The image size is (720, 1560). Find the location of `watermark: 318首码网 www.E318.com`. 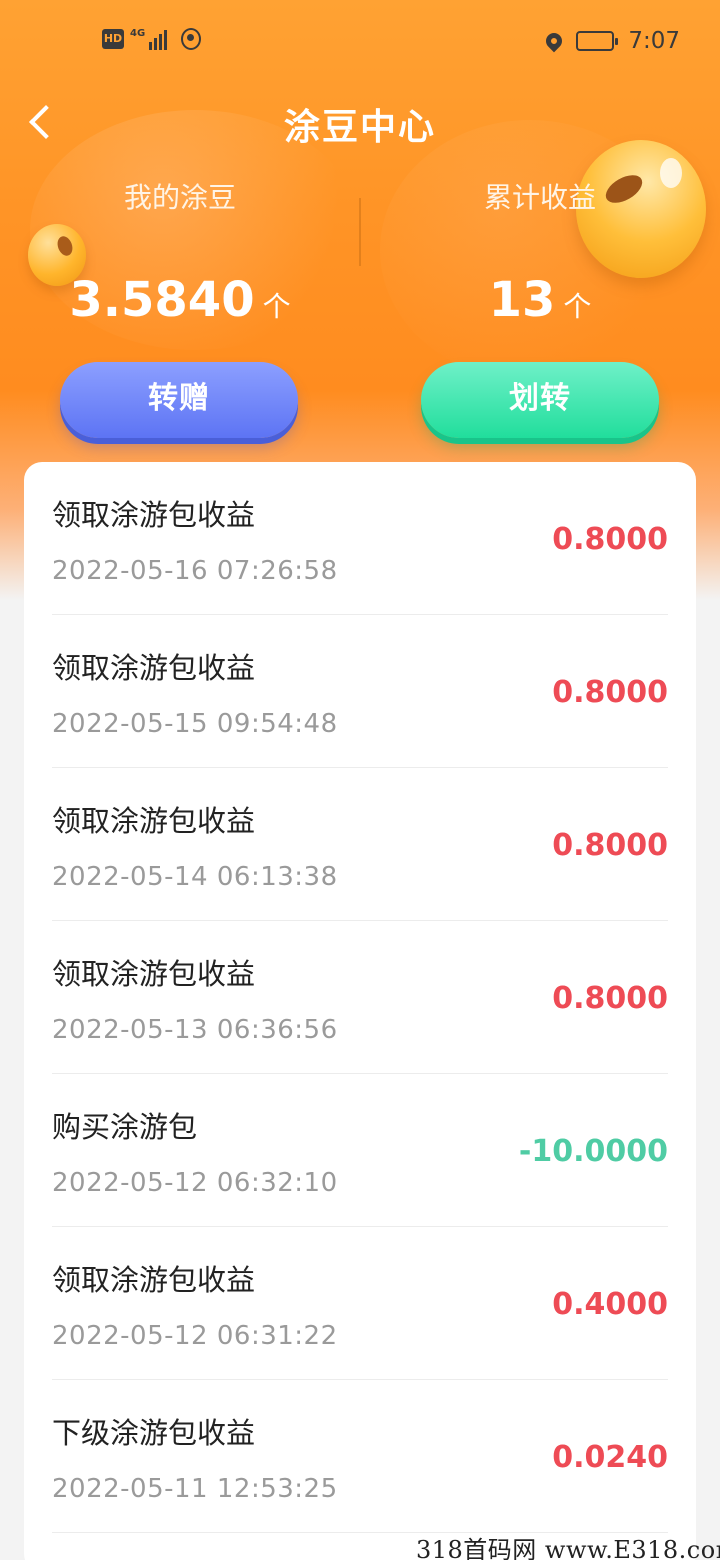

watermark: 318首码网 www.E318.com is located at coordinates (568, 1548).